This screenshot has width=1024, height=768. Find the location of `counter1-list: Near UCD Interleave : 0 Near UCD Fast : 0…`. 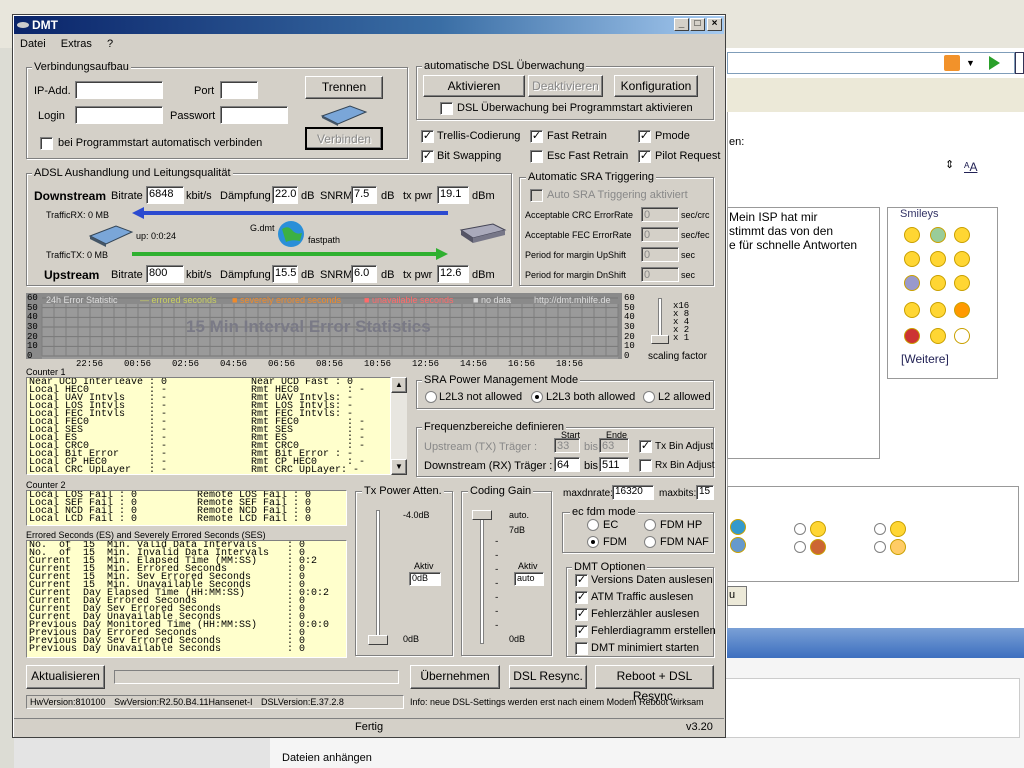

counter1-list: Near UCD Interleave : 0 Near UCD Fast : 0… is located at coordinates (208, 426).